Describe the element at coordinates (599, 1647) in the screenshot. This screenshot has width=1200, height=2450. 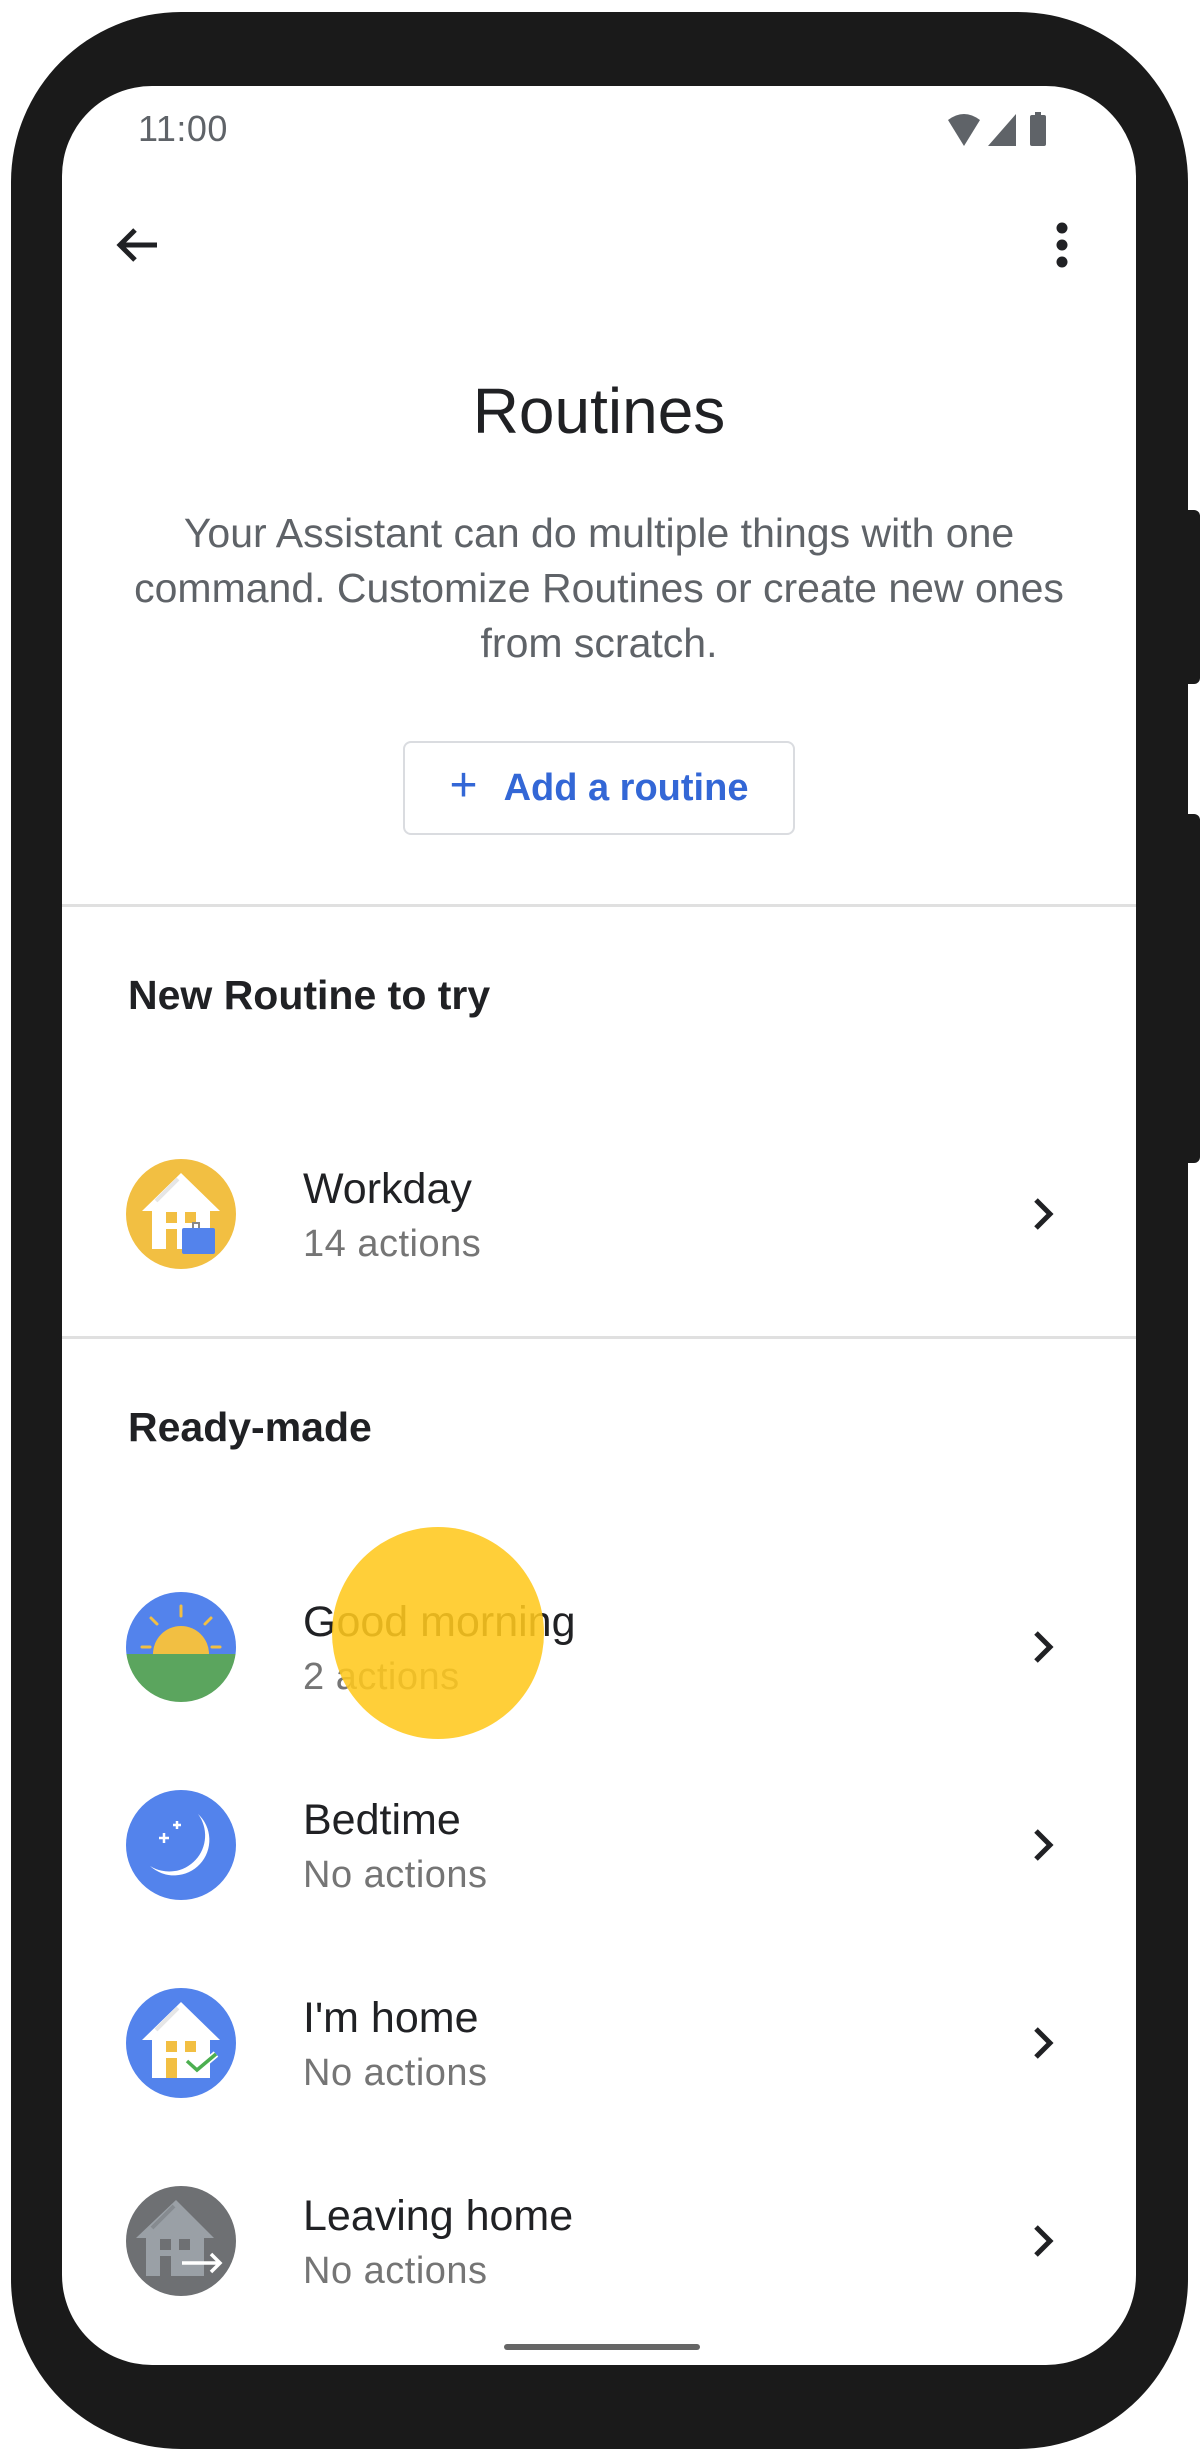
I see `routine-item-good-morning: Good morning 2 actions` at that location.